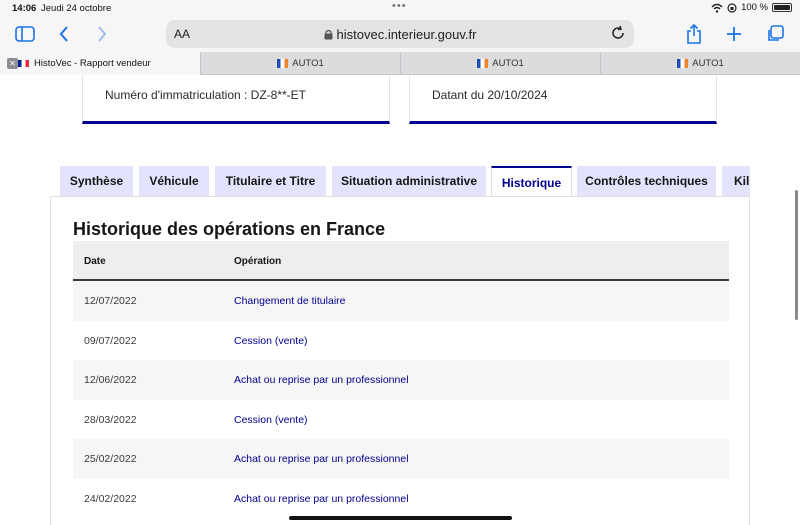 This screenshot has height=525, width=800. What do you see at coordinates (782, 7) in the screenshot?
I see `battery-icon` at bounding box center [782, 7].